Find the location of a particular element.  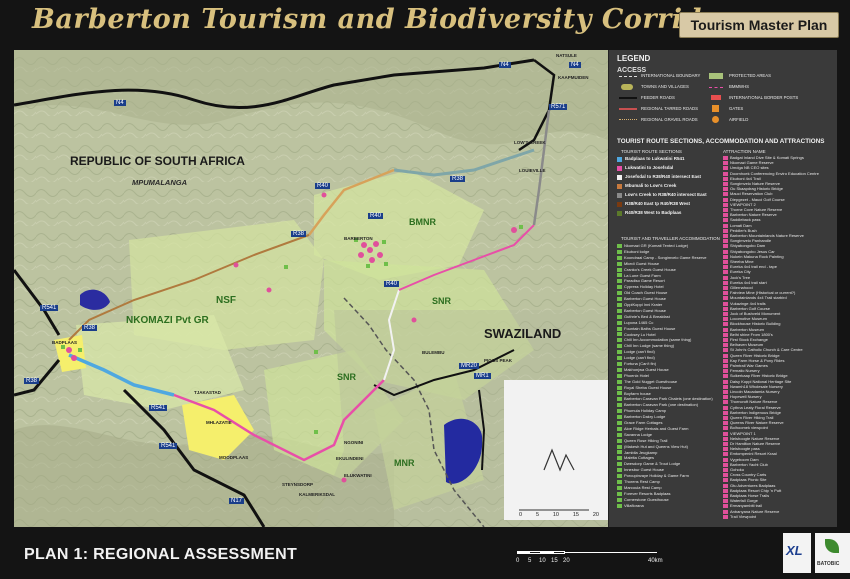

accommodation-name: Barberton Dakry Lodge is located at coordinates (645, 417).